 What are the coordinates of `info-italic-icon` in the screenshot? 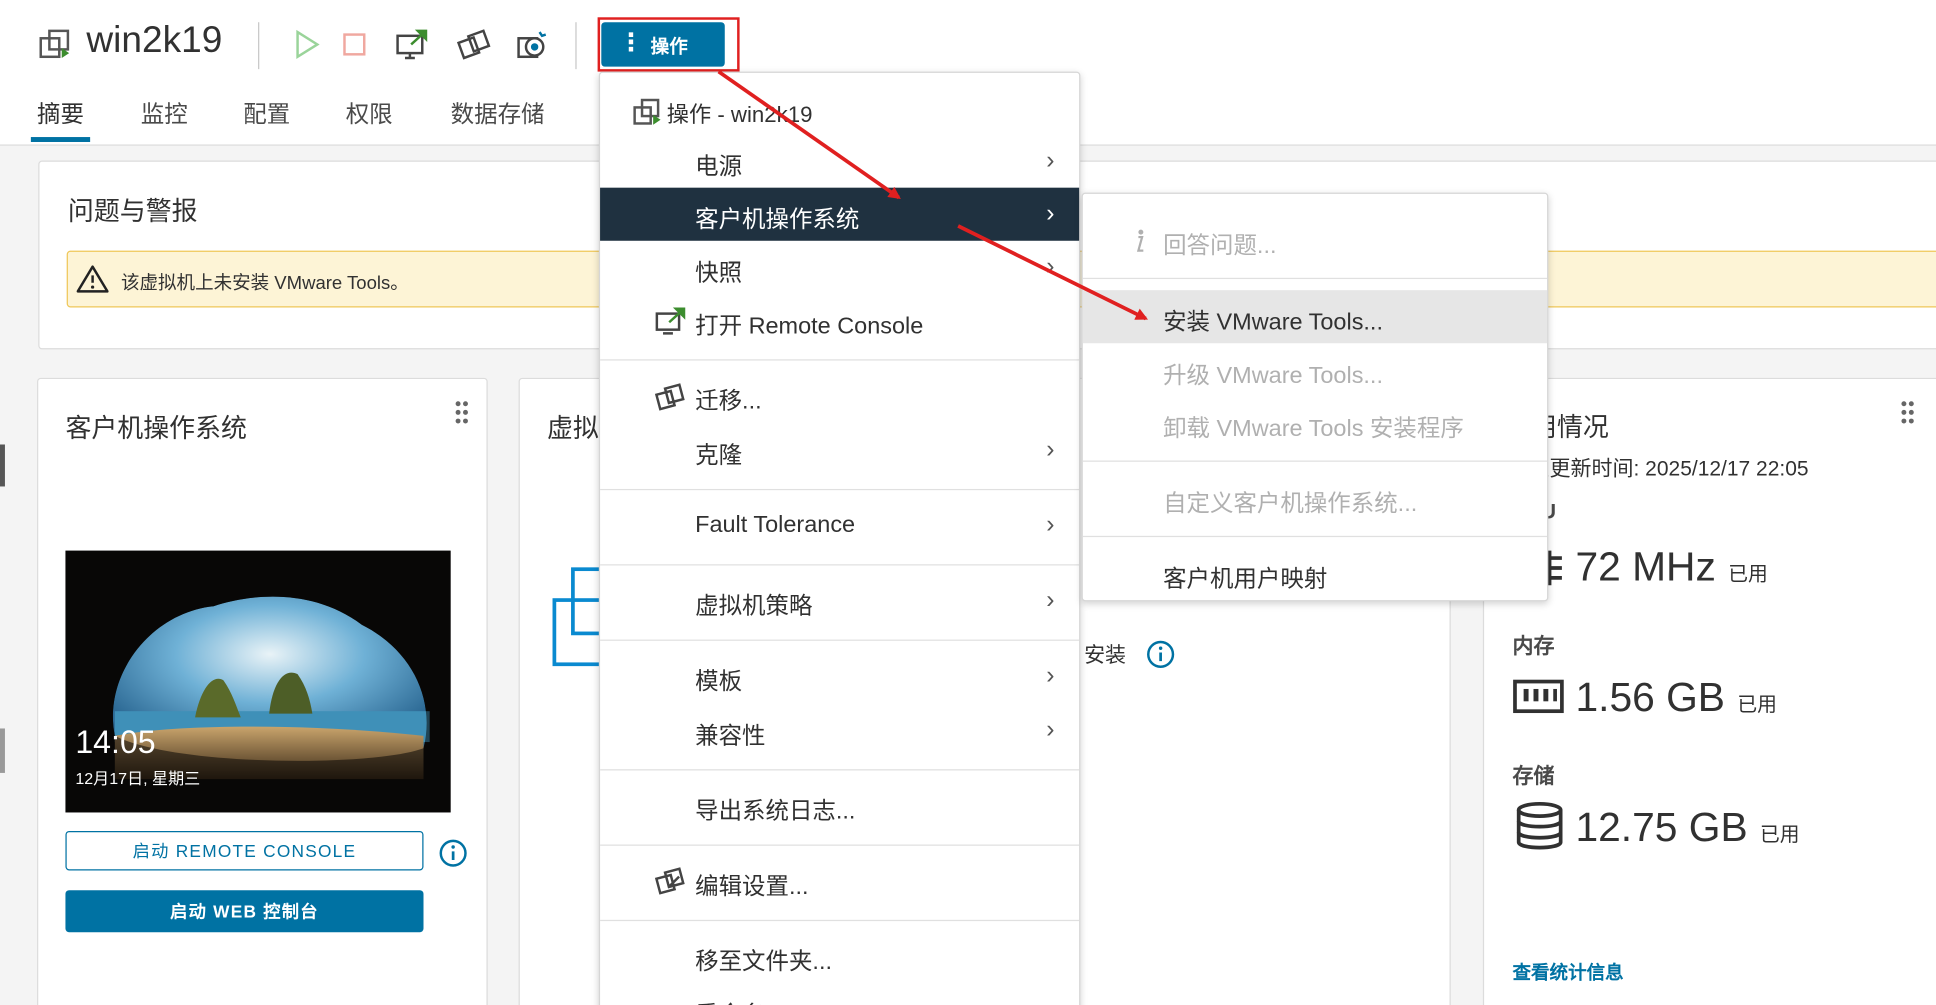 It's located at (1140, 240).